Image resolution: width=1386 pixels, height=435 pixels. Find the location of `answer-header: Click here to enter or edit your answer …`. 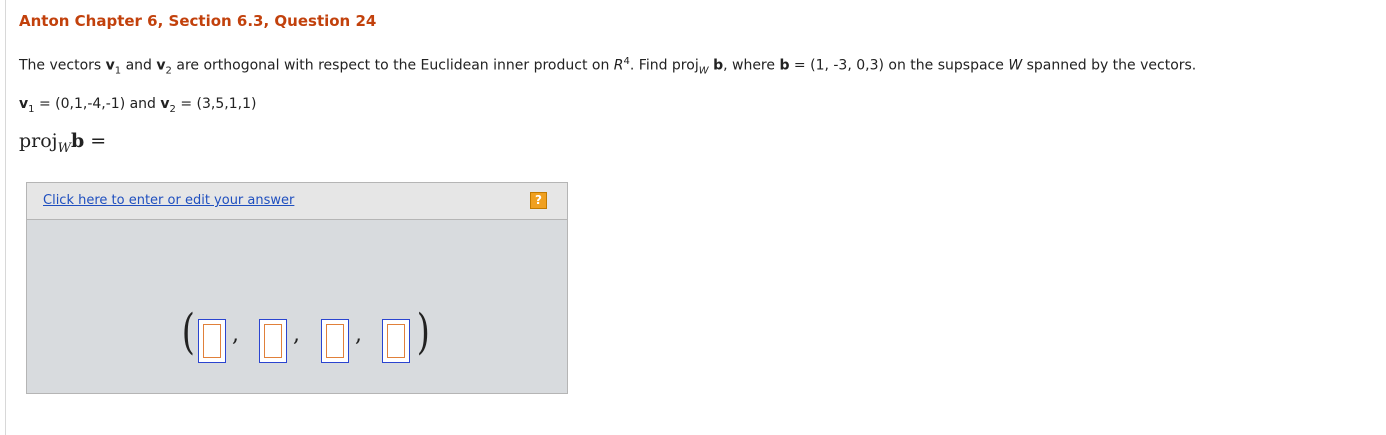

answer-header: Click here to enter or edit your answer … is located at coordinates (297, 201).